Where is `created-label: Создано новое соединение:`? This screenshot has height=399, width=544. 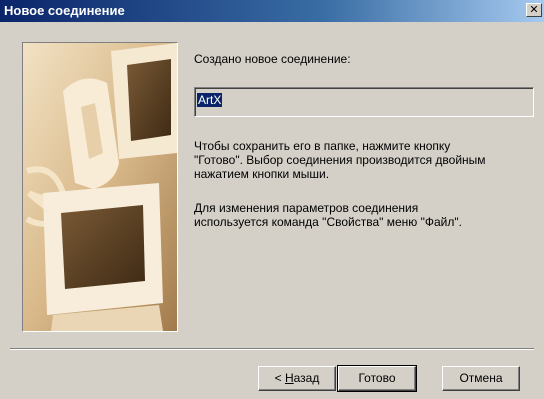 created-label: Создано новое соединение: is located at coordinates (272, 59).